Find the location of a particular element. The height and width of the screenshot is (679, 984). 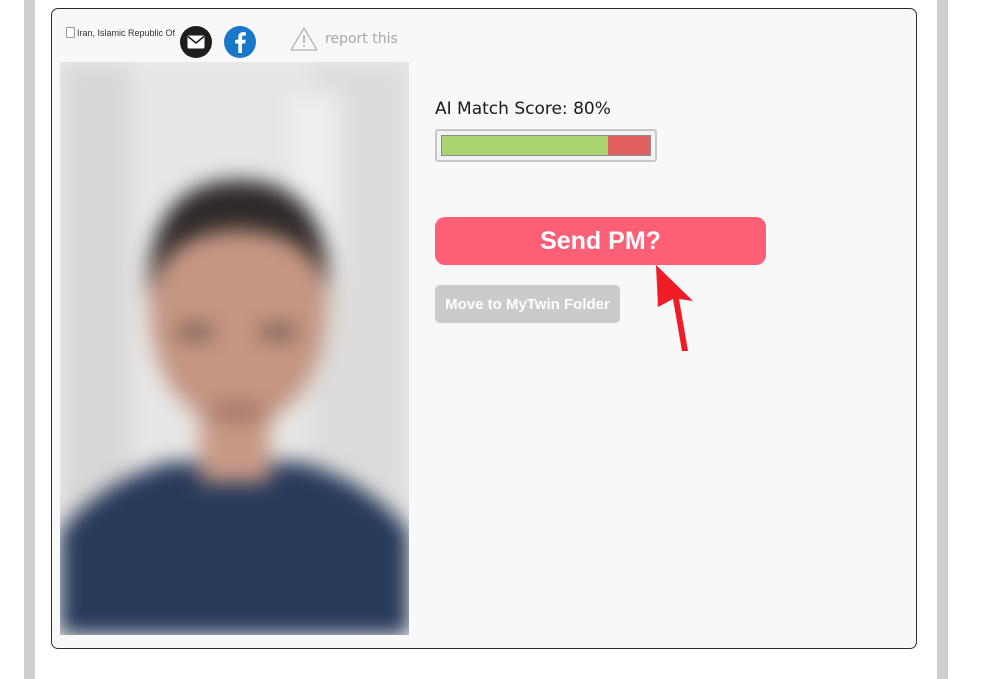

match-score-fill is located at coordinates (525, 145).